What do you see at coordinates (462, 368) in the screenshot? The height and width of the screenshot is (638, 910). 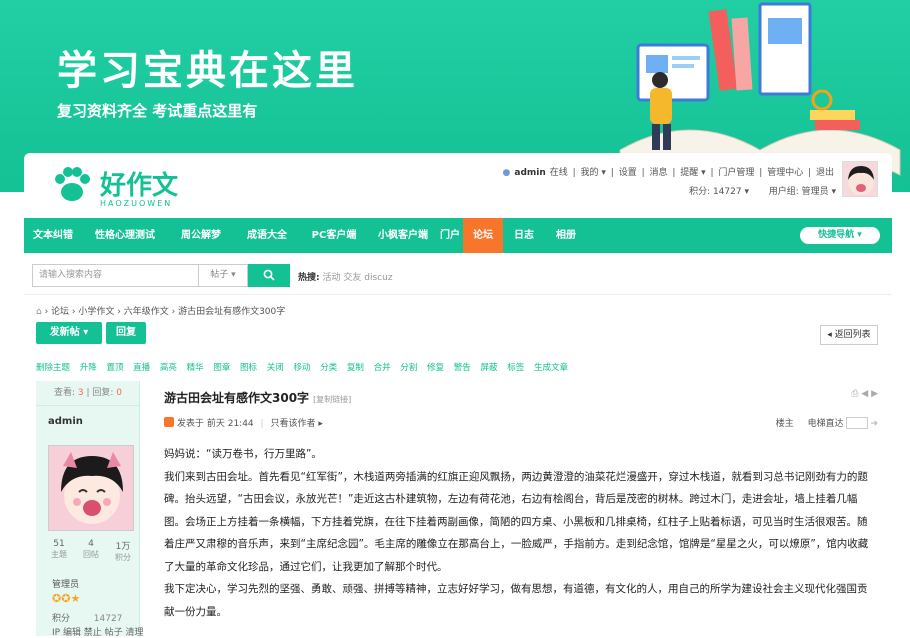 I see `mod-action: 警告` at bounding box center [462, 368].